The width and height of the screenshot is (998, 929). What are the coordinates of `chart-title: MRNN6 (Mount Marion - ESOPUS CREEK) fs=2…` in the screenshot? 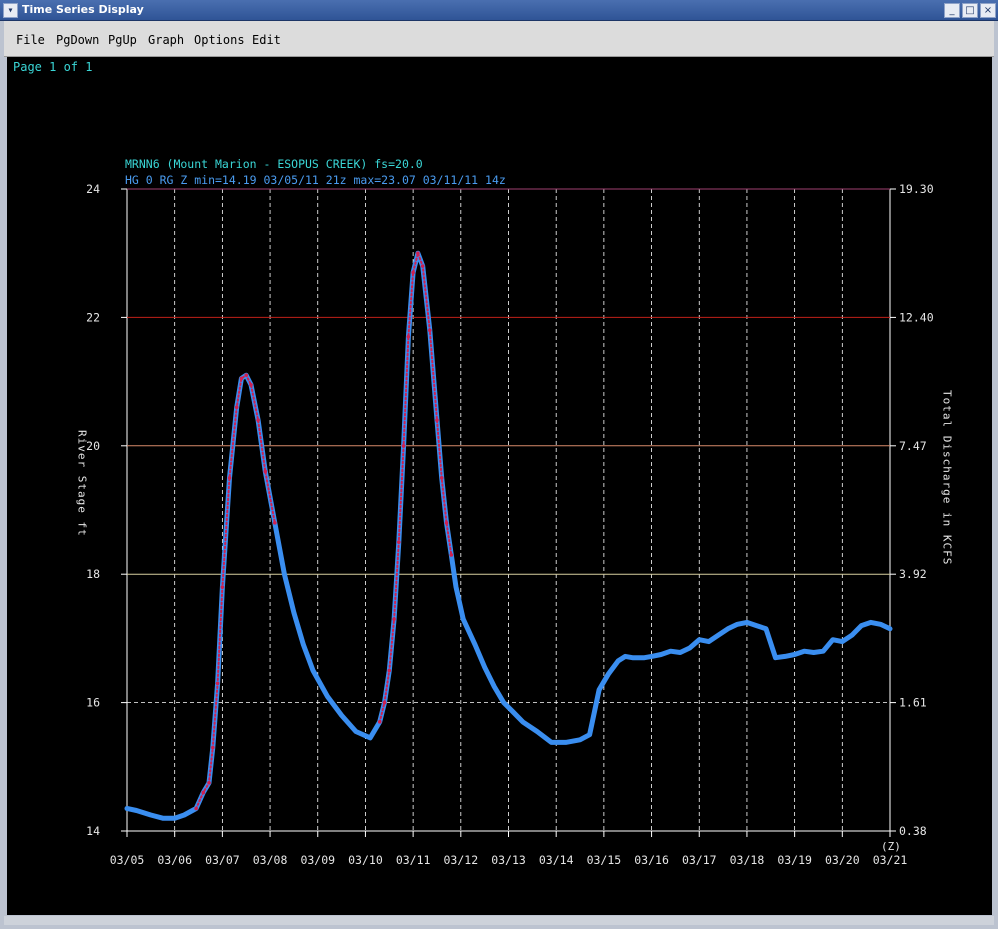 It's located at (274, 164).